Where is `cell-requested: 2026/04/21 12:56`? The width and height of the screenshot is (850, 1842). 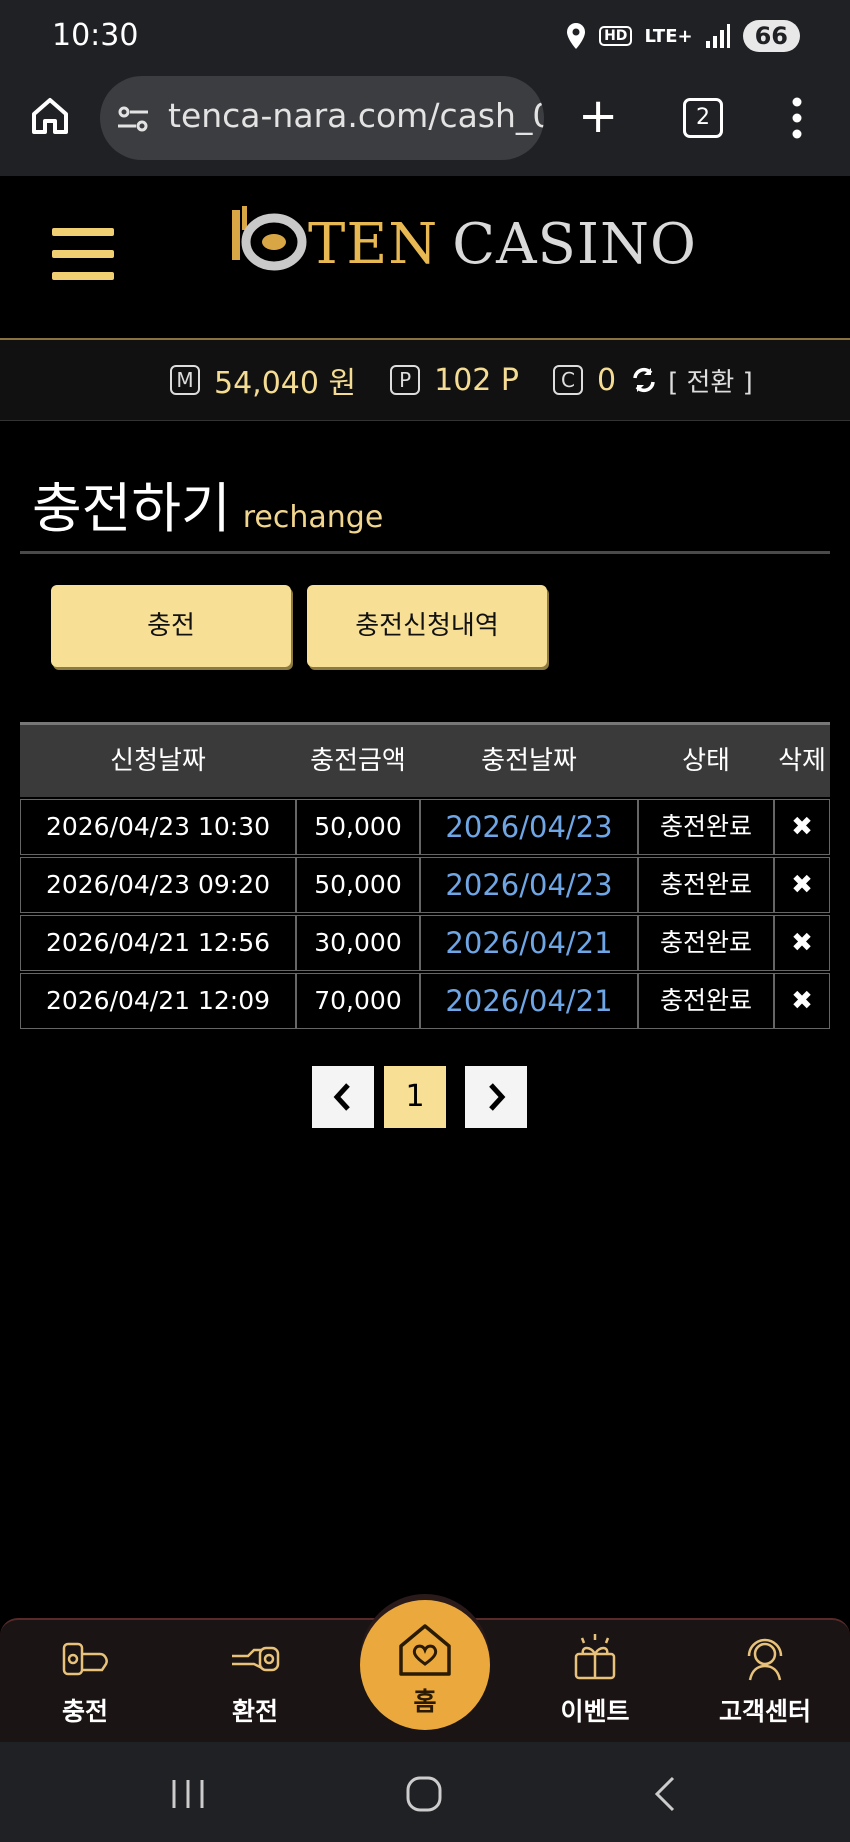
cell-requested: 2026/04/21 12:56 is located at coordinates (158, 943).